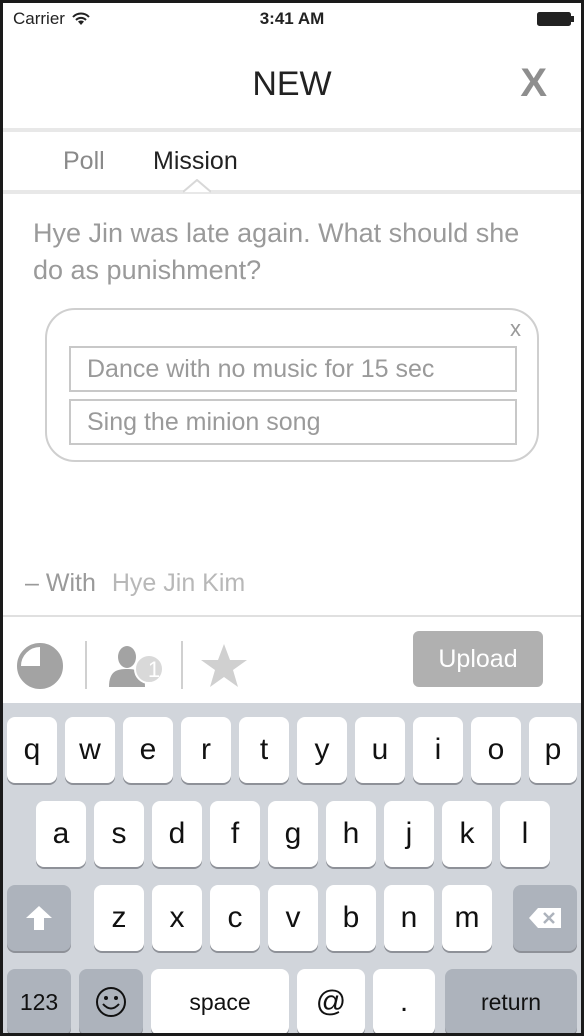 This screenshot has width=584, height=1036. I want to click on emoji-key, so click(111, 1001).